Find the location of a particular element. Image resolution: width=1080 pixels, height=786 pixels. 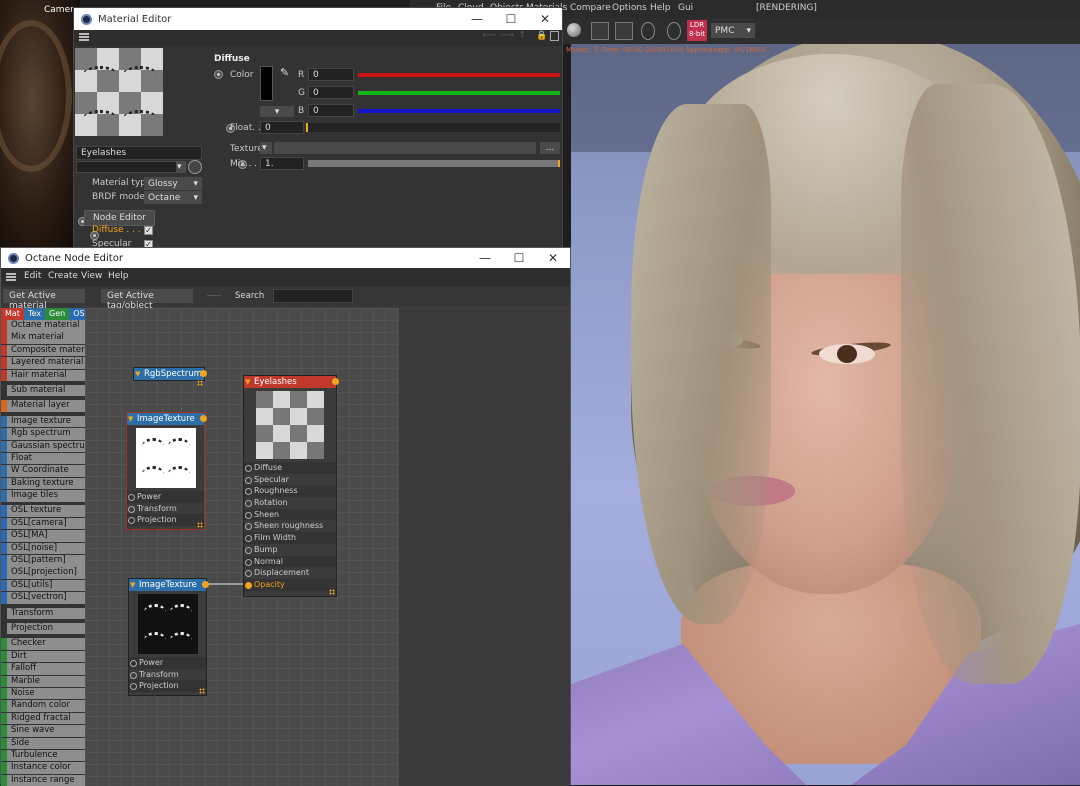

node-list-item: Baking texture is located at coordinates (43, 483).